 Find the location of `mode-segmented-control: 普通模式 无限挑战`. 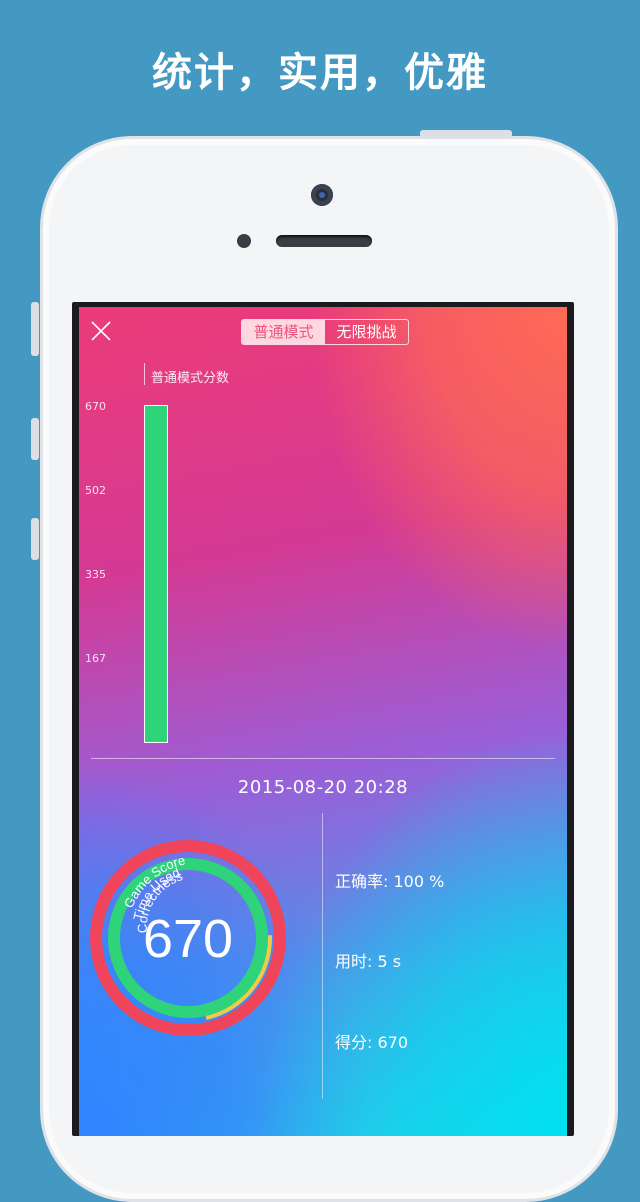

mode-segmented-control: 普通模式 无限挑战 is located at coordinates (325, 332).